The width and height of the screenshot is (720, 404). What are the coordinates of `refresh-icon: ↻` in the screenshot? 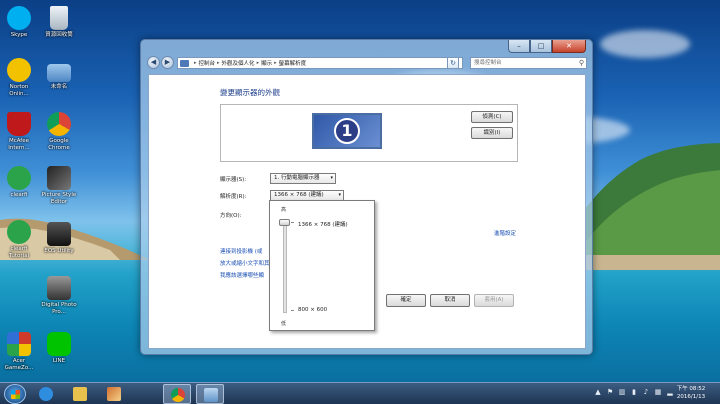 It's located at (453, 63).